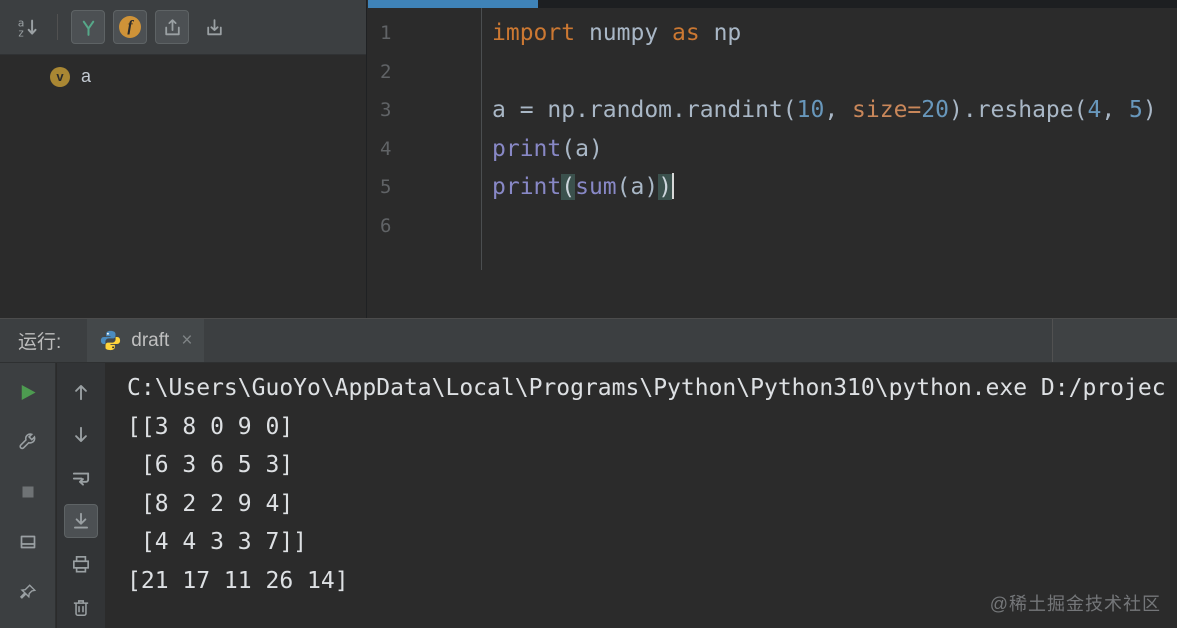 The width and height of the screenshot is (1177, 628). What do you see at coordinates (40, 342) in the screenshot?
I see `run-title: 运行:` at bounding box center [40, 342].